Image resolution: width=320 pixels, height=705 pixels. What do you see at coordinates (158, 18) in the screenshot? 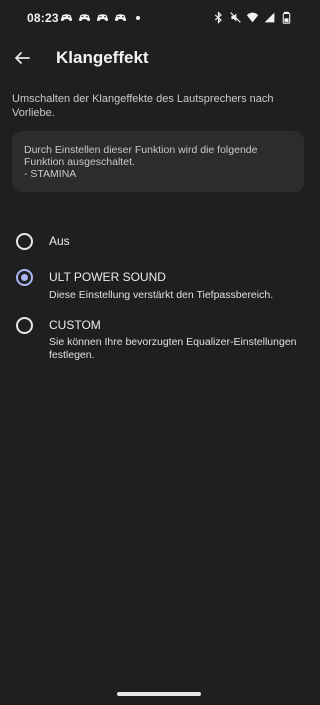
I see `status-bar: 08:23` at bounding box center [158, 18].